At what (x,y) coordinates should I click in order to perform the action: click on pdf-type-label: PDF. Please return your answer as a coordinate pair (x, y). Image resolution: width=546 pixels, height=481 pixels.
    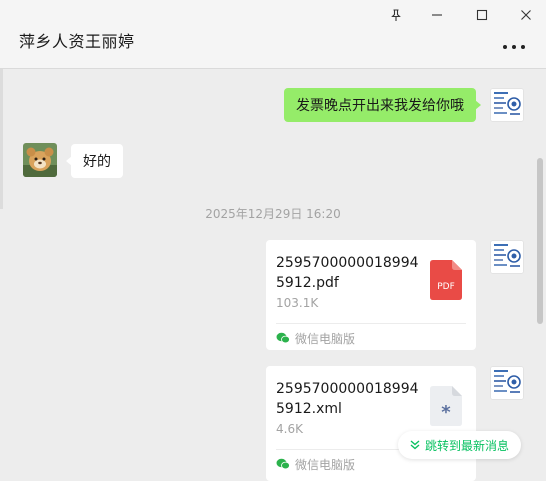
    Looking at the image, I should click on (446, 287).